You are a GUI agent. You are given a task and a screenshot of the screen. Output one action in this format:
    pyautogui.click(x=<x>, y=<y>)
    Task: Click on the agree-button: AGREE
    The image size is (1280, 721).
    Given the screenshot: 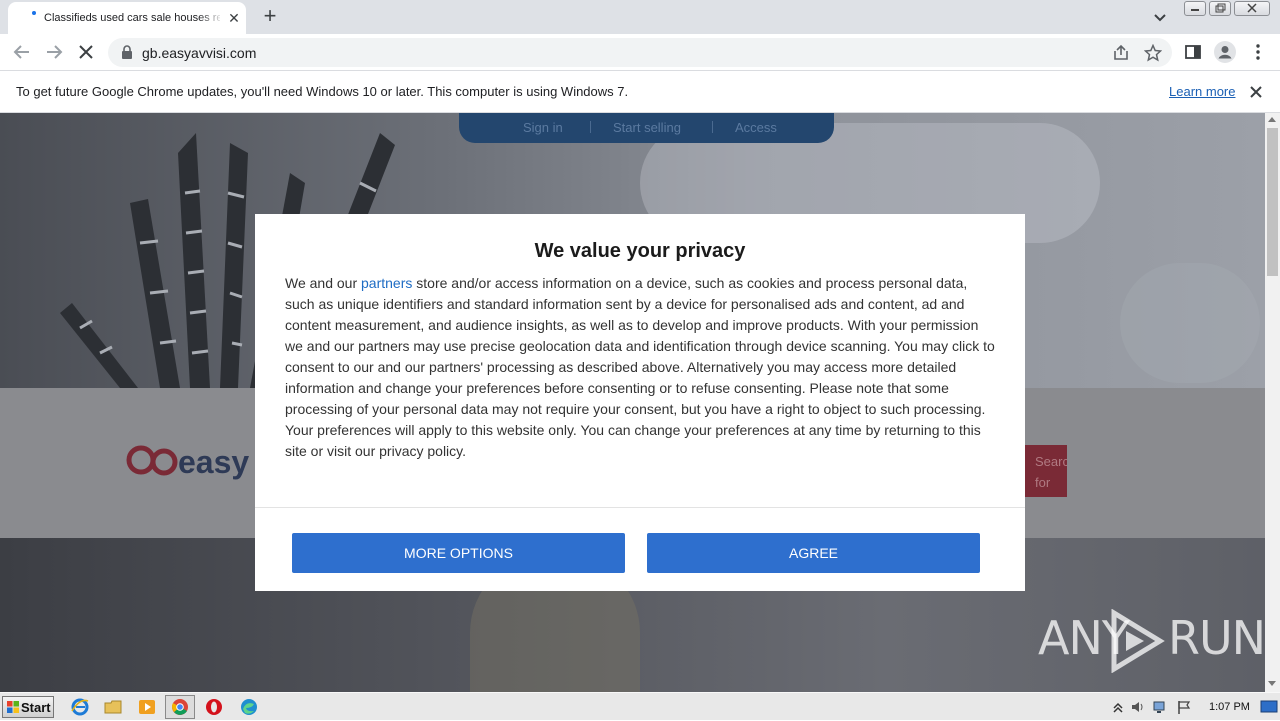 What is the action you would take?
    pyautogui.click(x=813, y=553)
    